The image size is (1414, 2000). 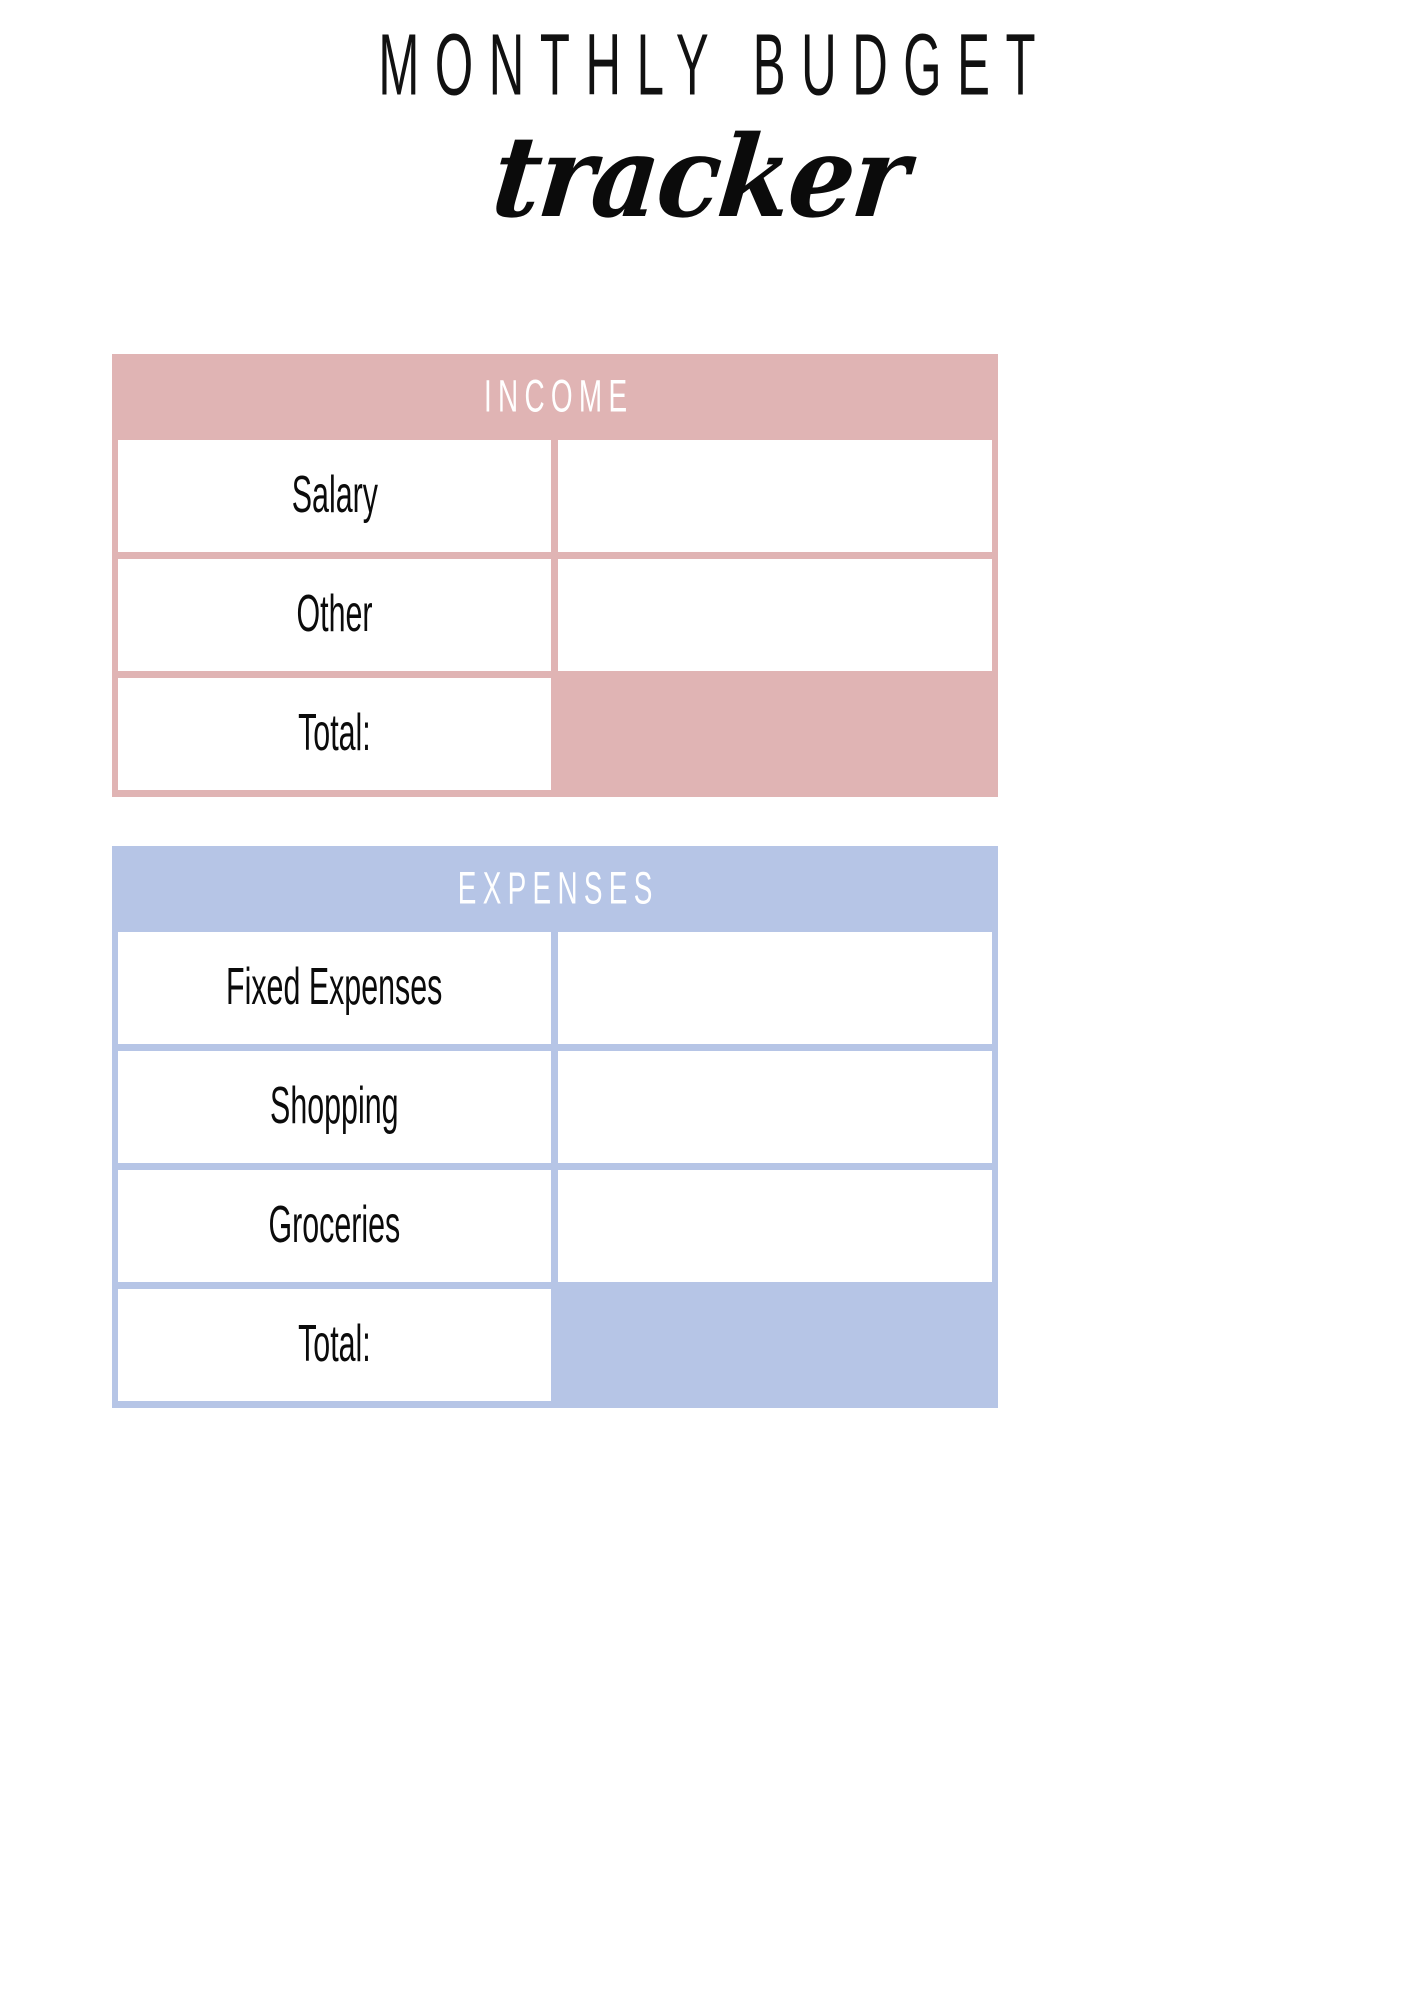 I want to click on expenses-value-cell-fixed, so click(x=775, y=988).